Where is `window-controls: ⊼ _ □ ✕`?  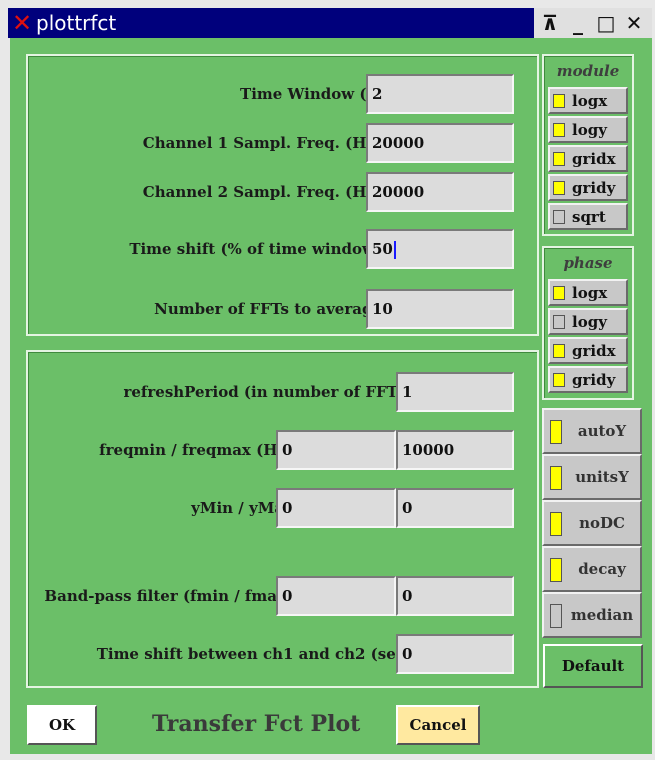 window-controls: ⊼ _ □ ✕ is located at coordinates (593, 23).